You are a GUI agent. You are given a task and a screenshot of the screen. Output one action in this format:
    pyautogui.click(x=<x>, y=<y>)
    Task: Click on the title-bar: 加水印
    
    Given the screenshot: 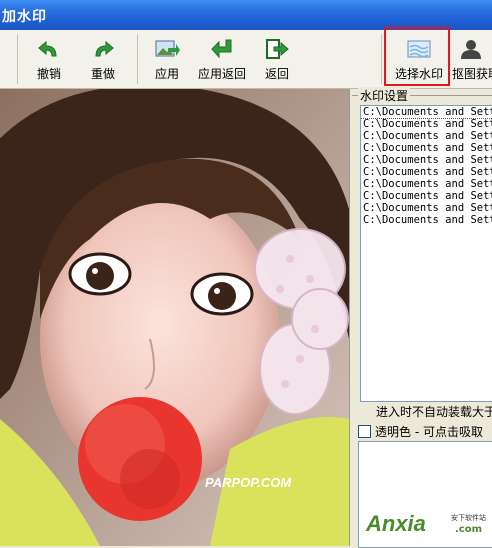 What is the action you would take?
    pyautogui.click(x=246, y=15)
    